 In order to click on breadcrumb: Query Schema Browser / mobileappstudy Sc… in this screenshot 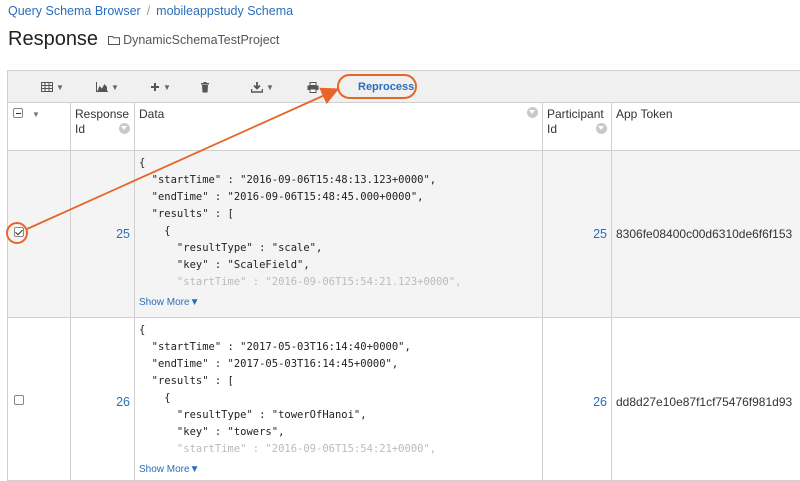, I will do `click(150, 11)`.